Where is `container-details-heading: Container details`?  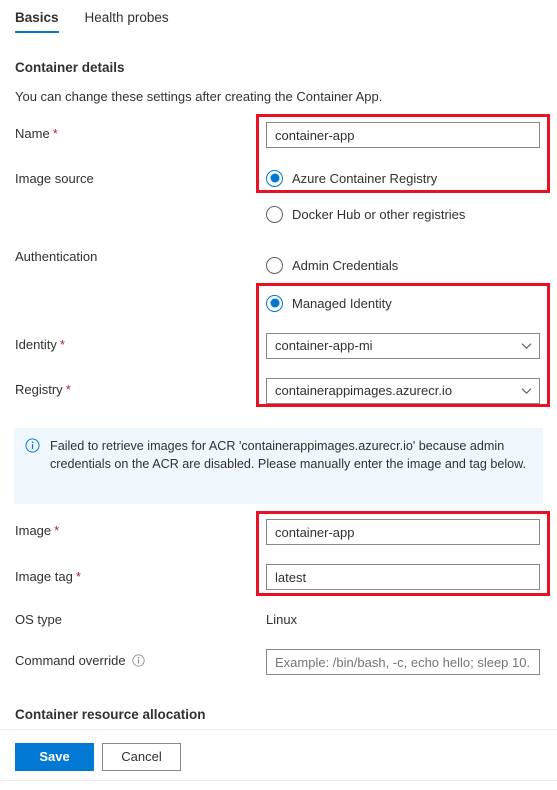
container-details-heading: Container details is located at coordinates (70, 67).